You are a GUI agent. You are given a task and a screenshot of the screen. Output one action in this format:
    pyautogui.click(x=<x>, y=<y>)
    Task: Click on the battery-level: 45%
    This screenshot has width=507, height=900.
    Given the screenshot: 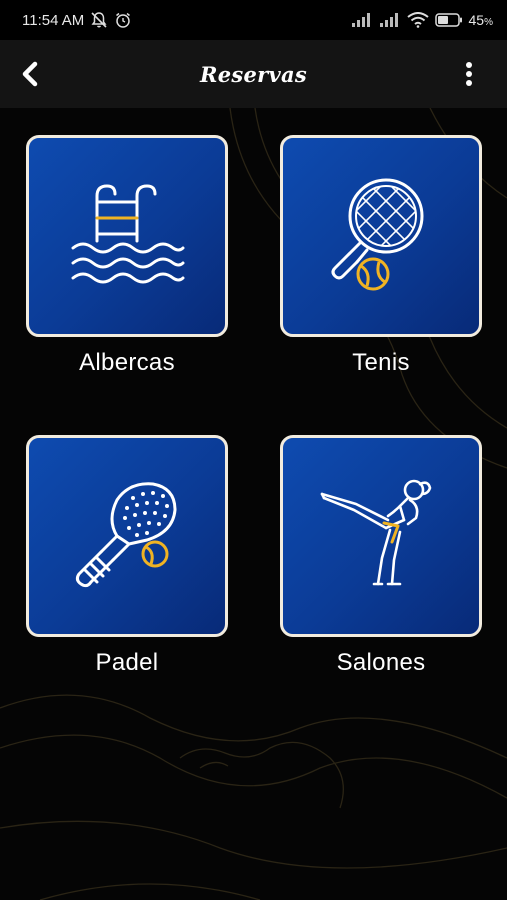 What is the action you would take?
    pyautogui.click(x=480, y=20)
    